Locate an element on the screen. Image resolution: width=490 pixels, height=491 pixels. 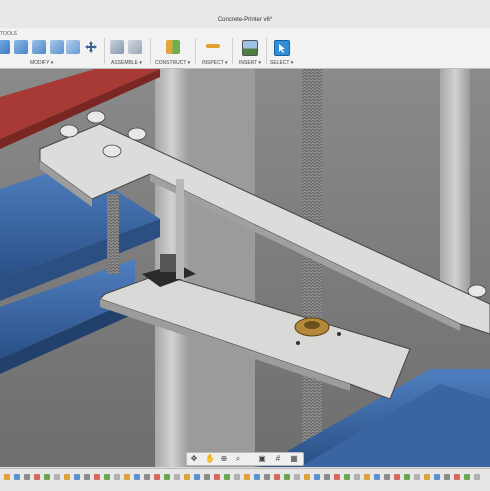
press-pull-icon is located at coordinates (5, 47).